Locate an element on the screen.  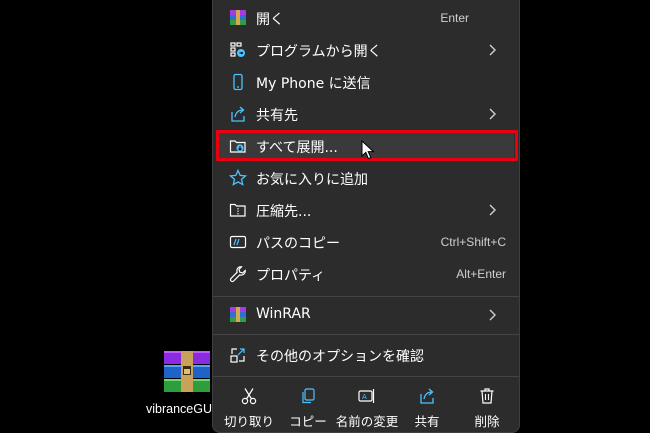
svg-text: A is located at coordinates (364, 397).